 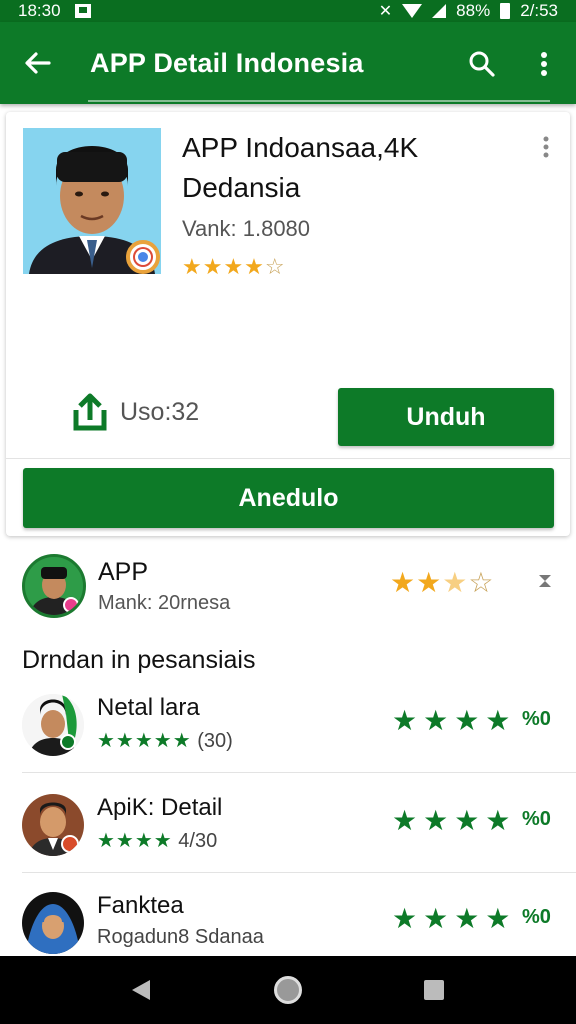 What do you see at coordinates (241, 187) in the screenshot?
I see `app-name-line2: Dedansia` at bounding box center [241, 187].